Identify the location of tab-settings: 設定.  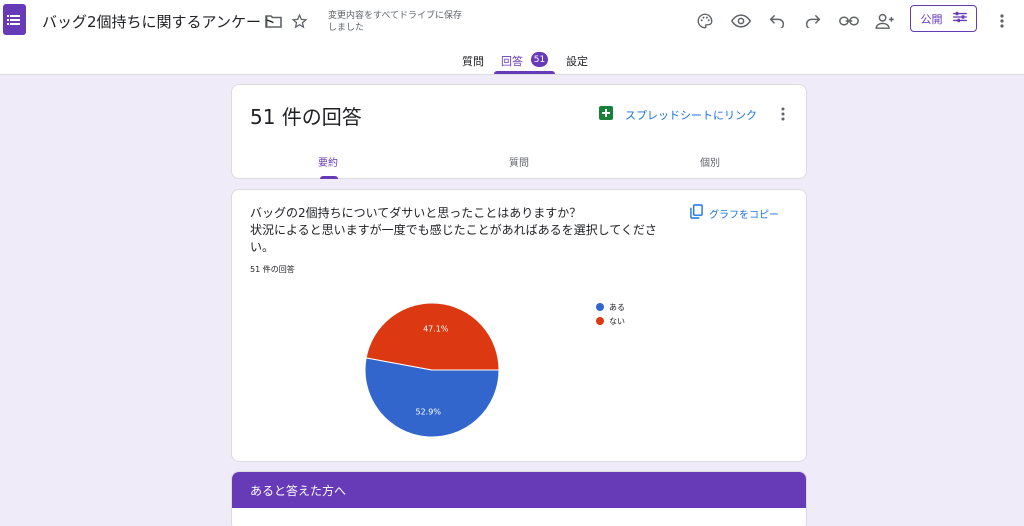
(577, 61).